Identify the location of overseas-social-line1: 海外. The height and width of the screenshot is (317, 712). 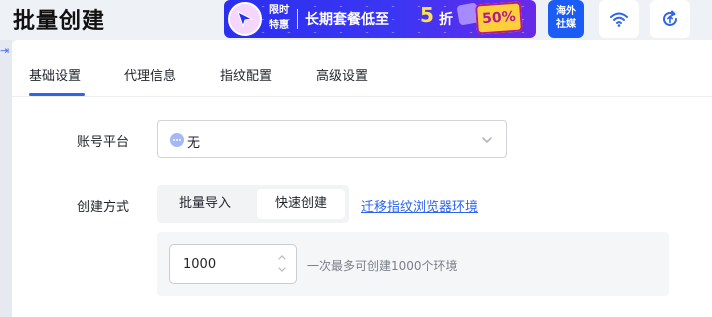
(566, 11).